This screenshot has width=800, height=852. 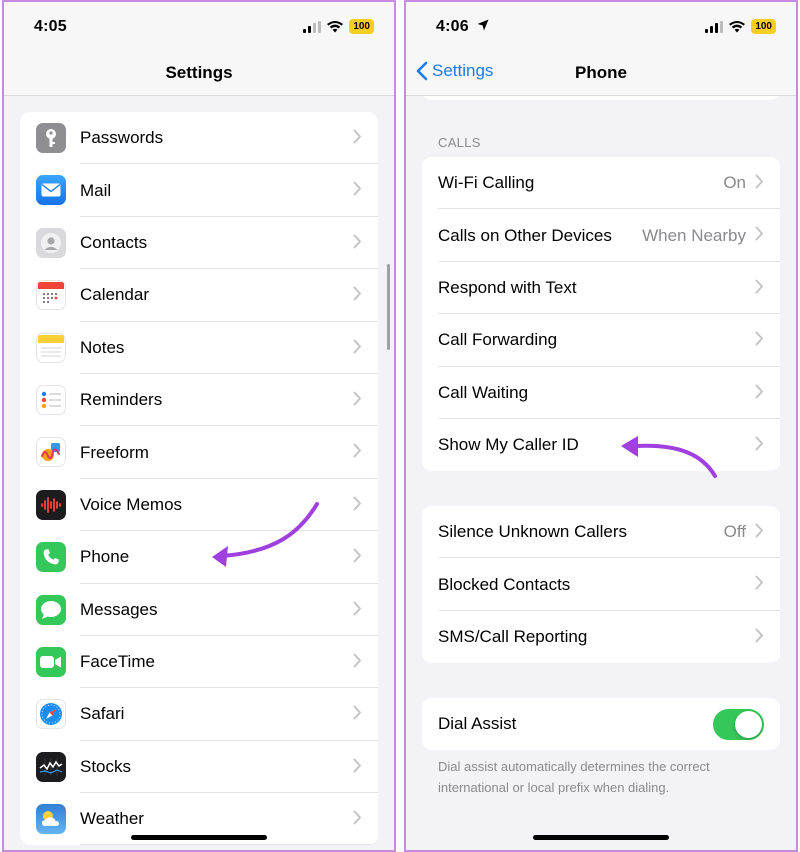 I want to click on key-icon, so click(x=51, y=138).